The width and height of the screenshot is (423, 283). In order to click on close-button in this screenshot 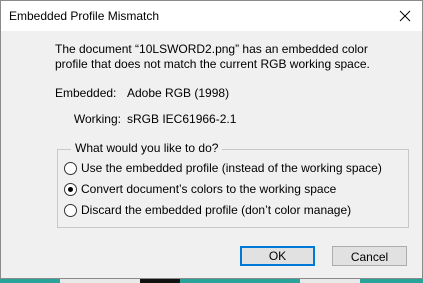, I will do `click(405, 16)`.